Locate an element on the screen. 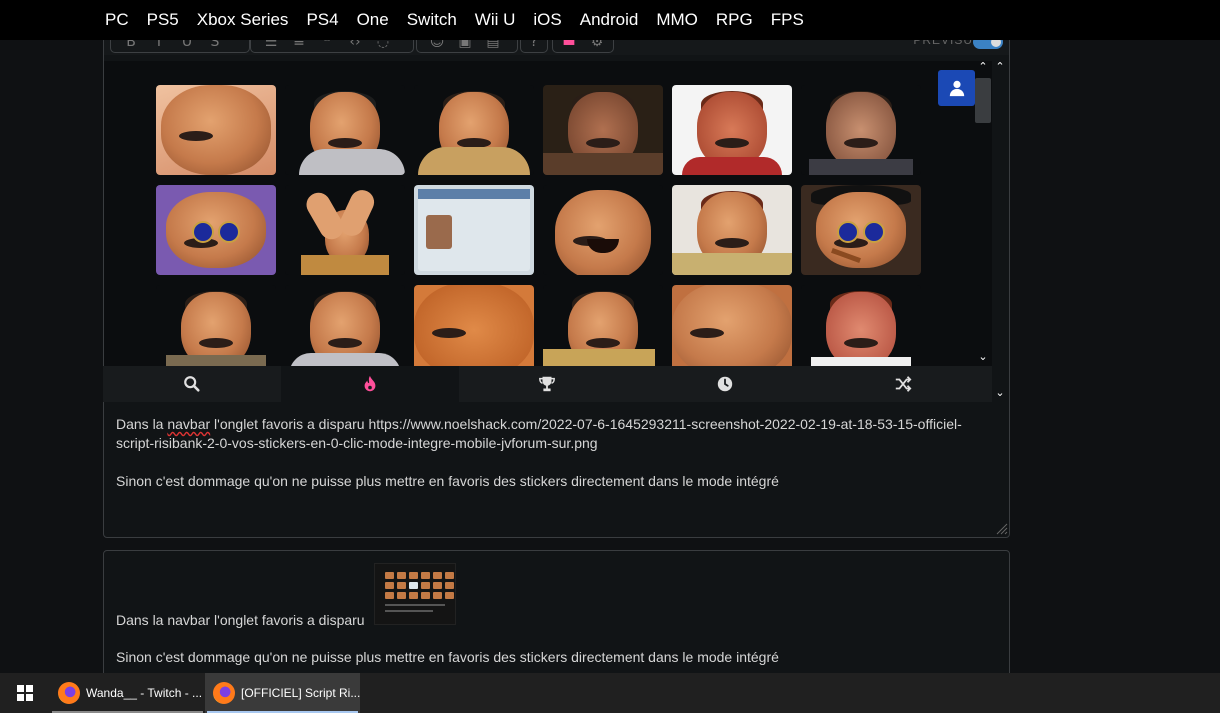 The image size is (1220, 713). nav-item-switch: Switch is located at coordinates (432, 20).